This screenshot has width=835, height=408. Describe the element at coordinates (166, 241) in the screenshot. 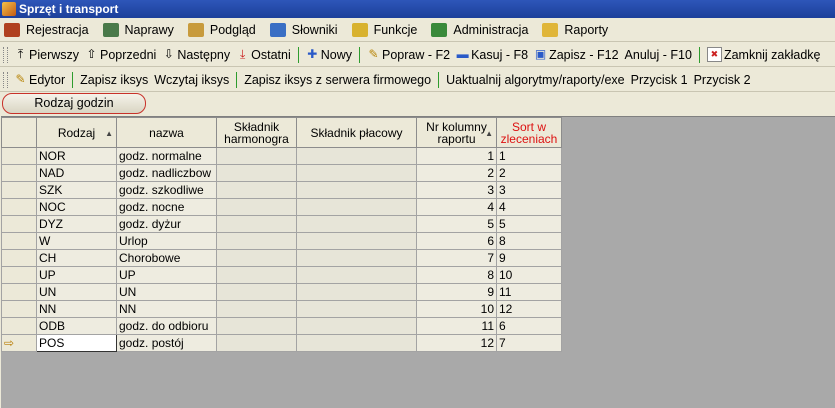

I see `cell-nazwa: Urlop` at that location.